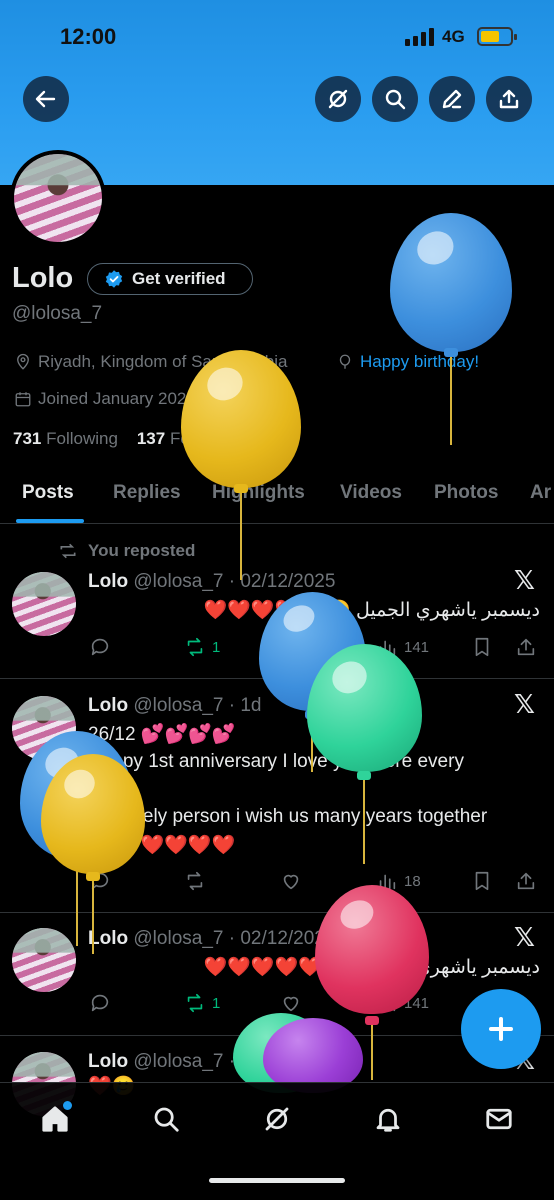  Describe the element at coordinates (117, 398) in the screenshot. I see `joined-text: Joined January 2022` at that location.